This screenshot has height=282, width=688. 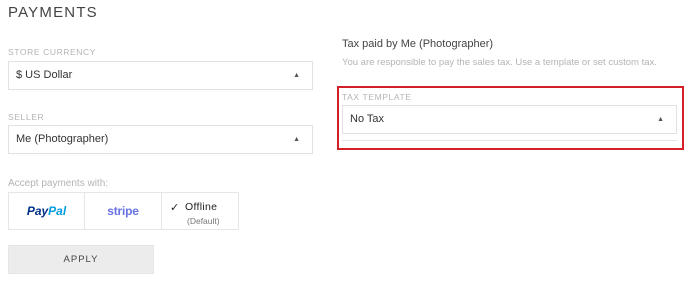 What do you see at coordinates (509, 119) in the screenshot?
I see `tax-template-select: No Tax ▲` at bounding box center [509, 119].